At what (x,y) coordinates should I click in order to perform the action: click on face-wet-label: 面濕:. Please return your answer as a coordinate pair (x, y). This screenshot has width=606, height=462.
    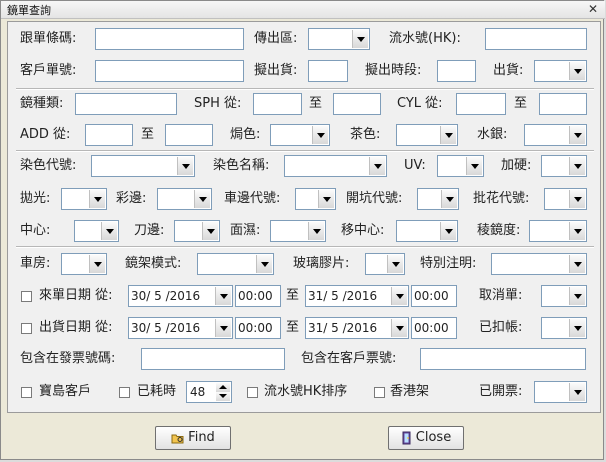
    Looking at the image, I should click on (245, 230).